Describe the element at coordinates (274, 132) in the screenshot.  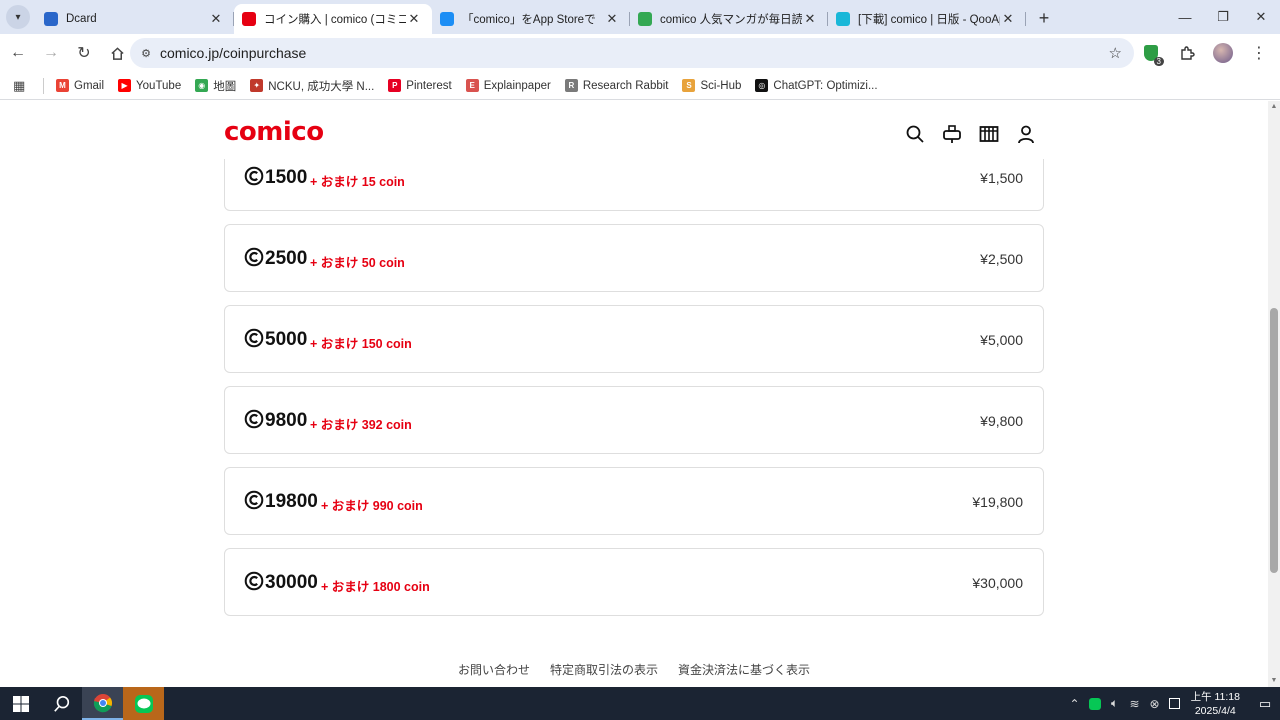
I see `comico-logo: comico` at that location.